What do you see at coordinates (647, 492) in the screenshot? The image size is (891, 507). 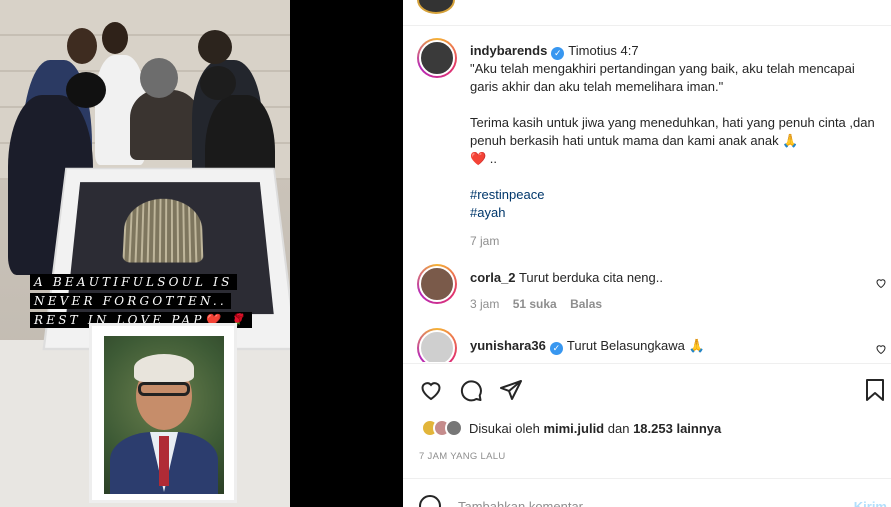 I see `comment-bar: Tambahkan komentar... Kirim` at bounding box center [647, 492].